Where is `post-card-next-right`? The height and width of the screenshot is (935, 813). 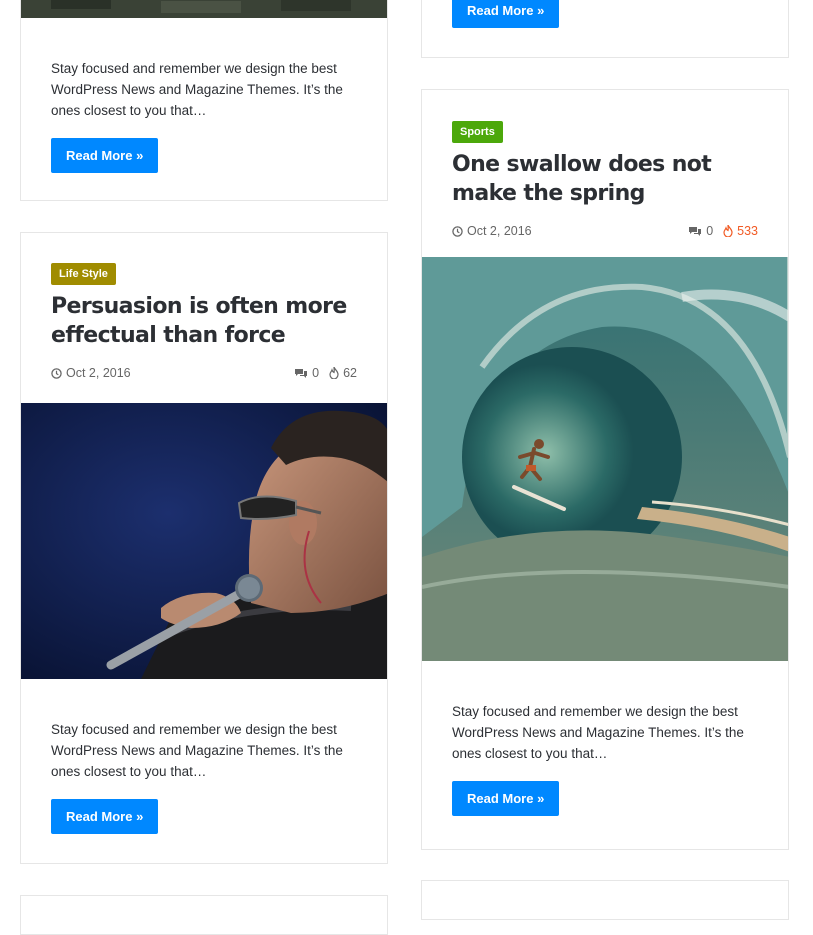
post-card-next-right is located at coordinates (605, 900).